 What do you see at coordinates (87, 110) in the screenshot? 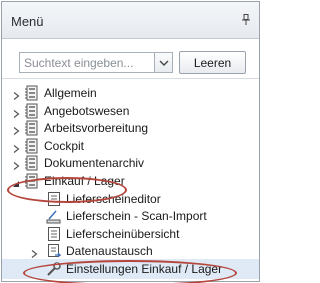
I see `tree-item-label: Angebotswesen` at bounding box center [87, 110].